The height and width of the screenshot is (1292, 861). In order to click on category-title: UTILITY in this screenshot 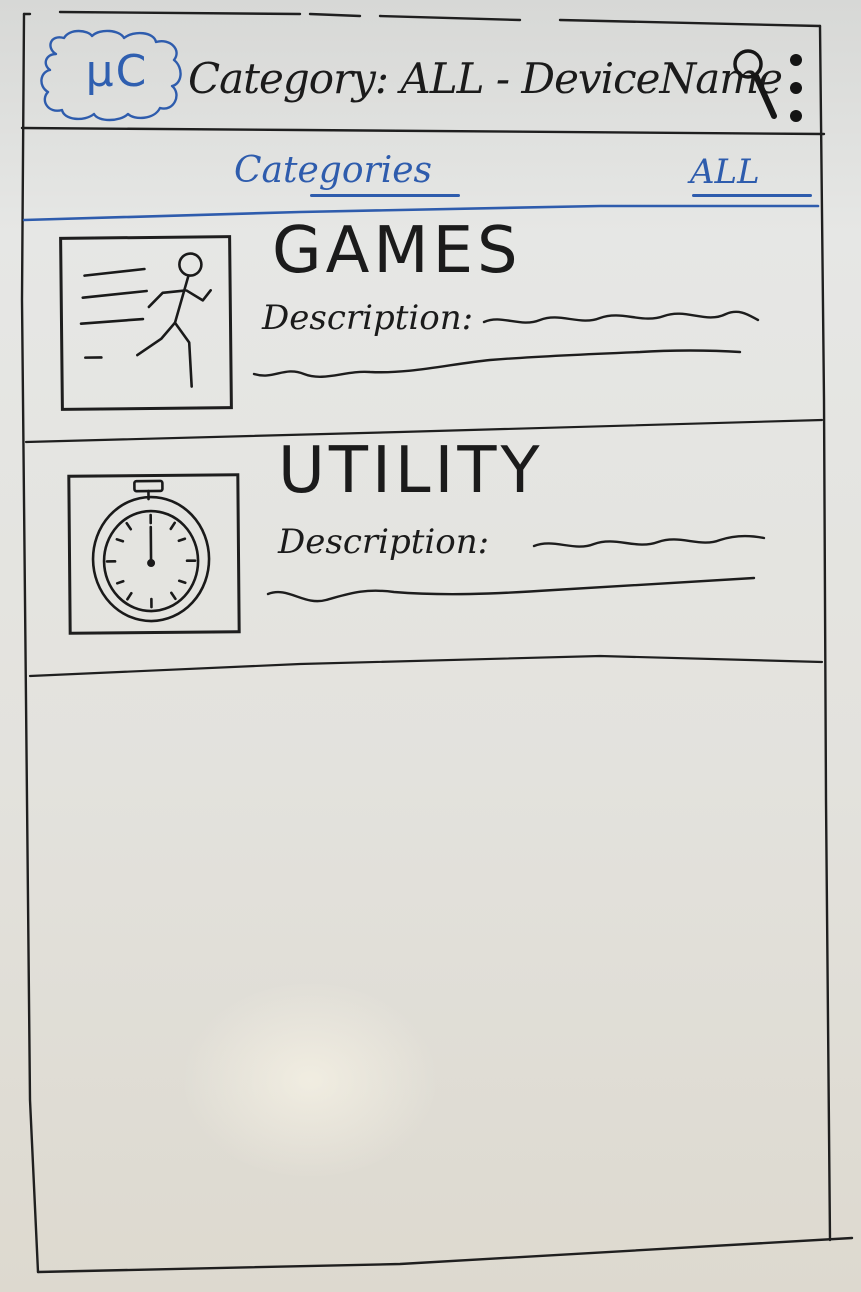, I will do `click(411, 471)`.